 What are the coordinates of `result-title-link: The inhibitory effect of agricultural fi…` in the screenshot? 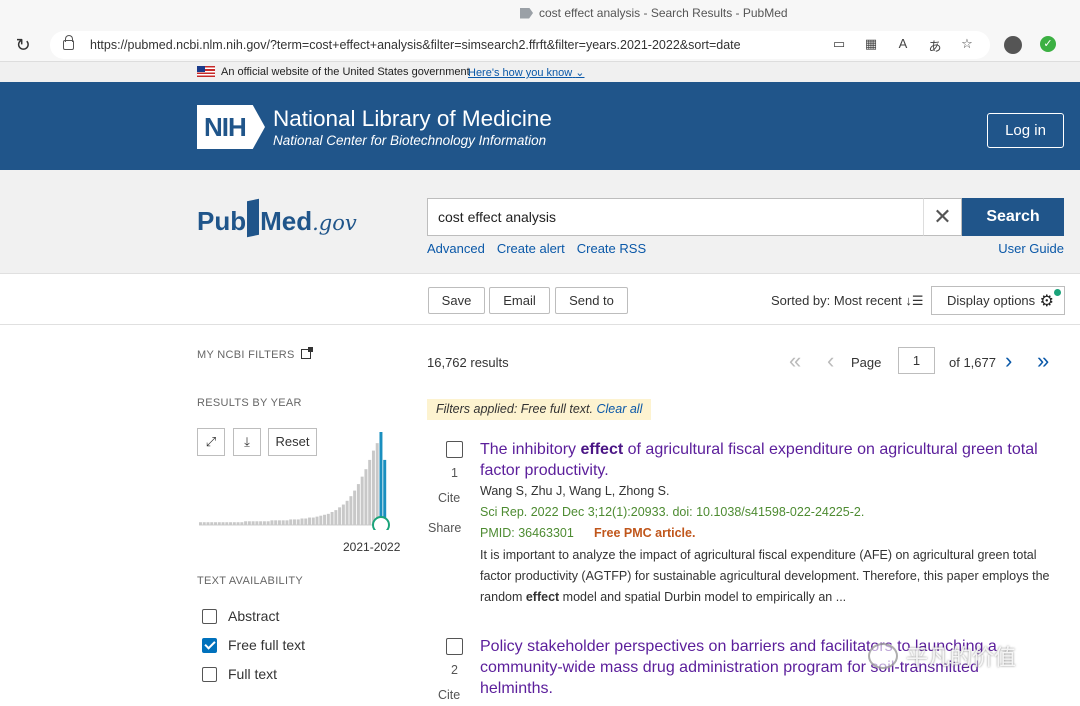 It's located at (767, 460).